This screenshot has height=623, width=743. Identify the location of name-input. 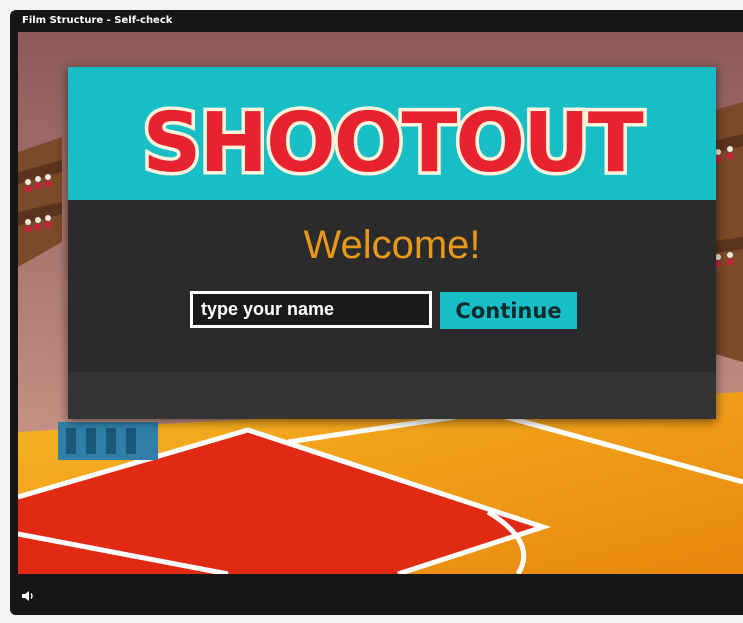
(311, 309).